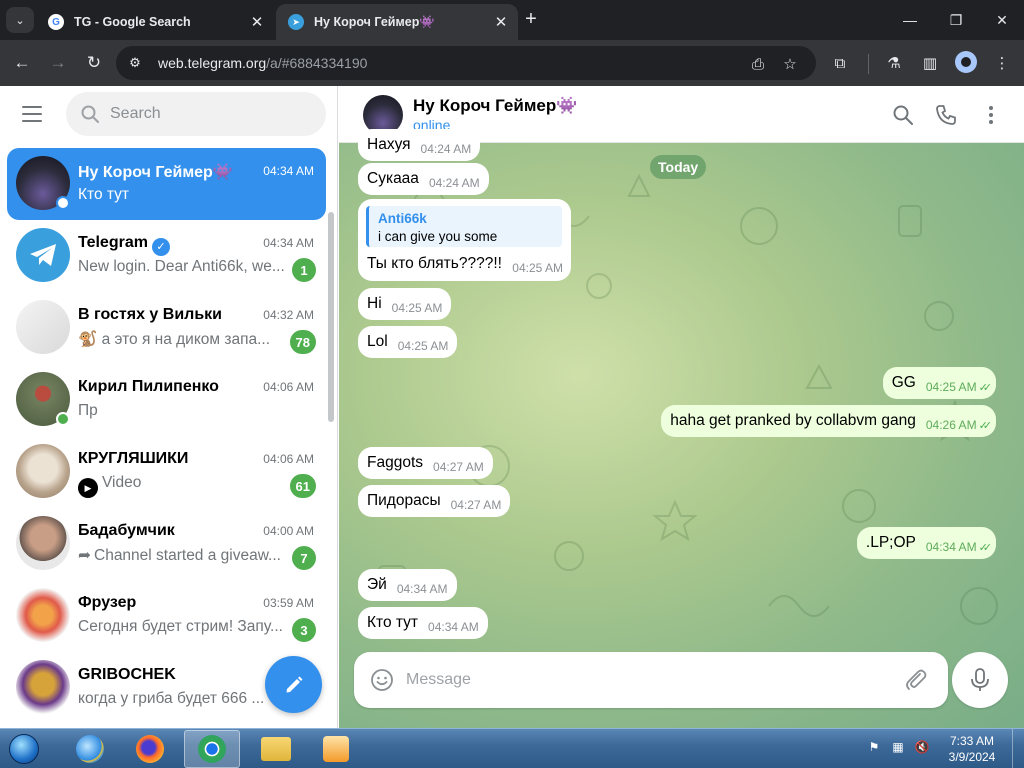  I want to click on profile-avatar-icon, so click(966, 62).